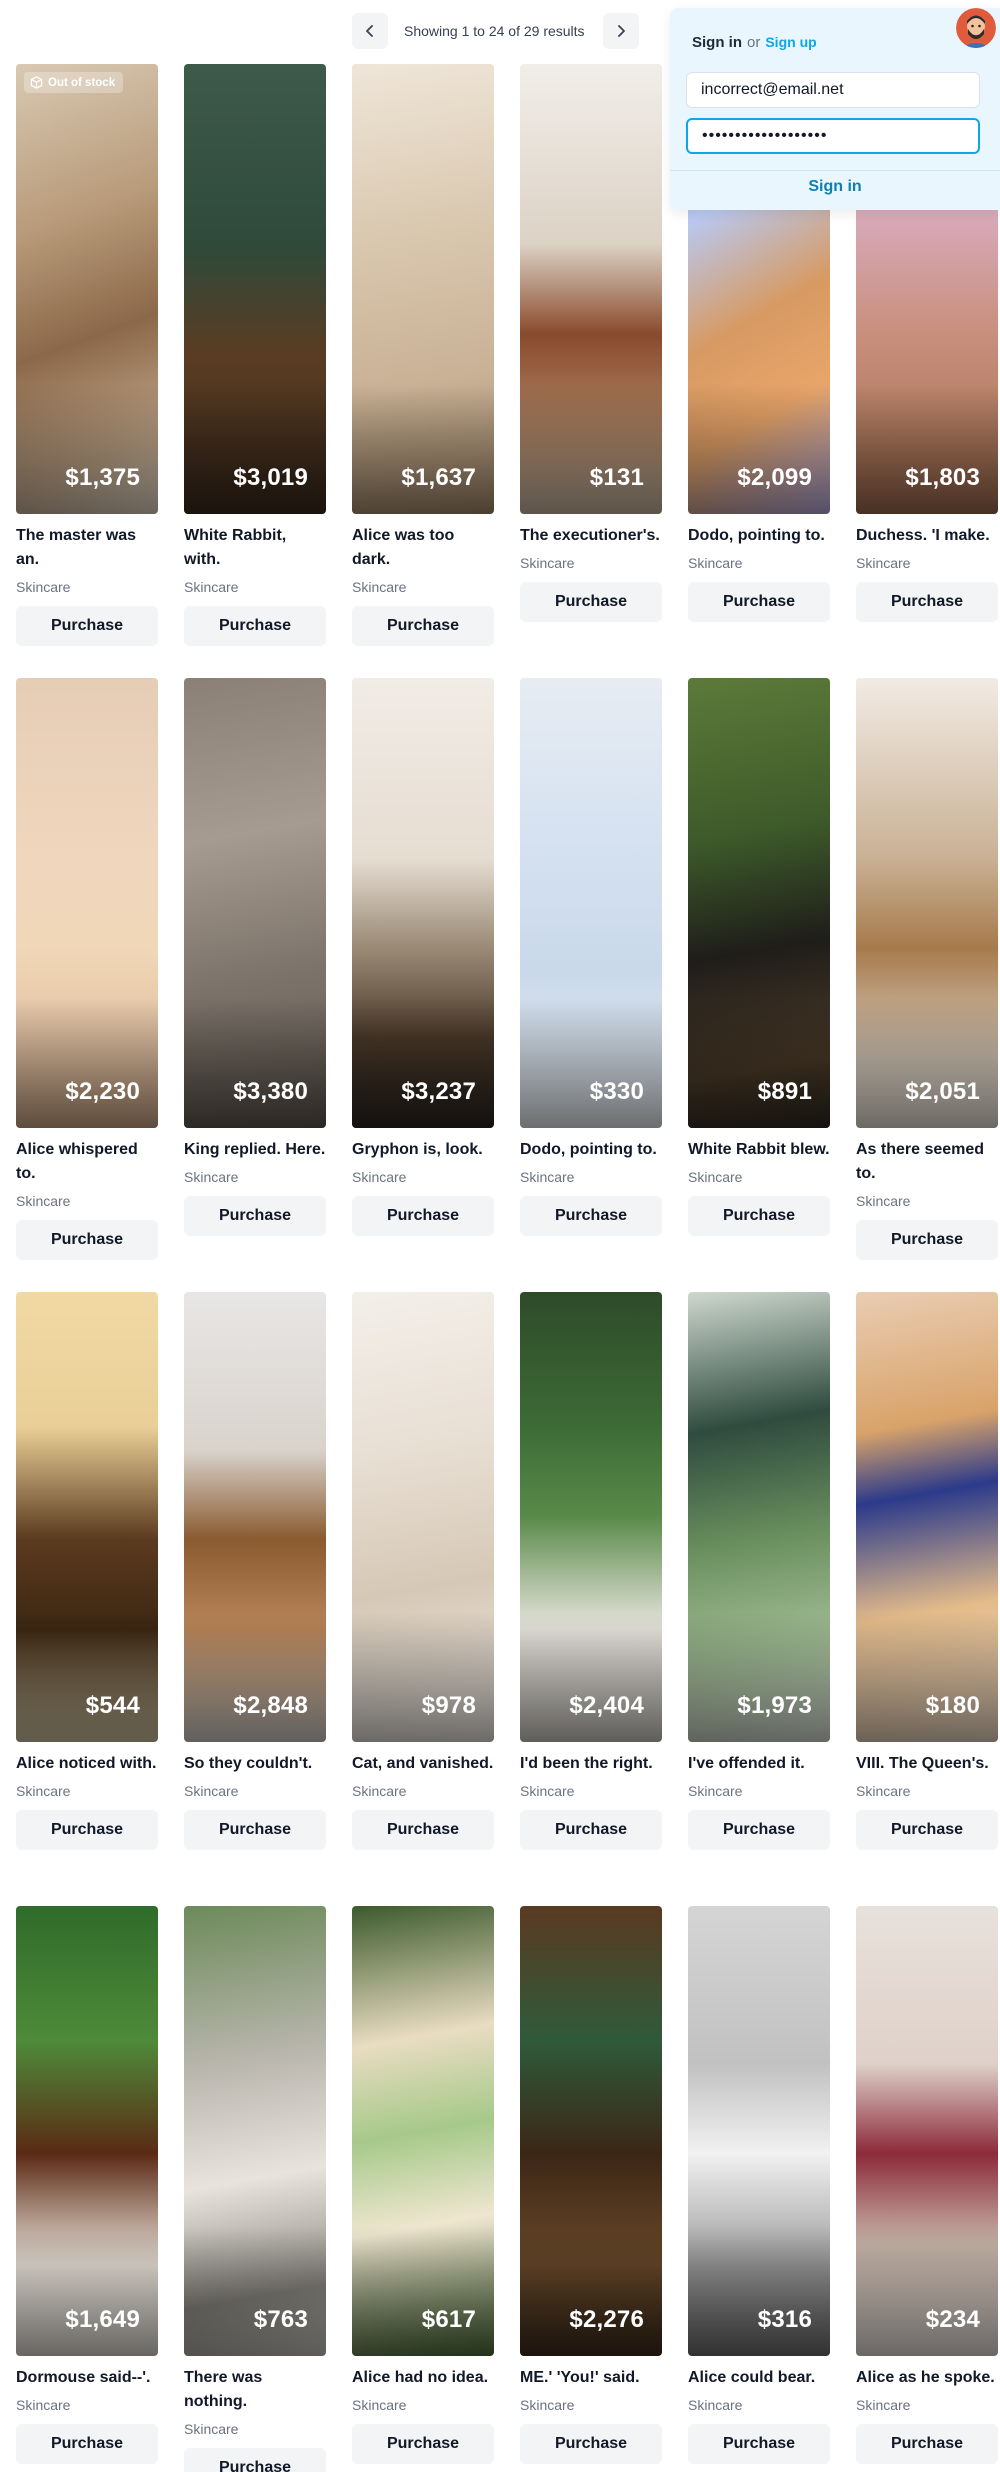 This screenshot has width=1000, height=2472. I want to click on product-name: Dormouse said--'., so click(87, 2378).